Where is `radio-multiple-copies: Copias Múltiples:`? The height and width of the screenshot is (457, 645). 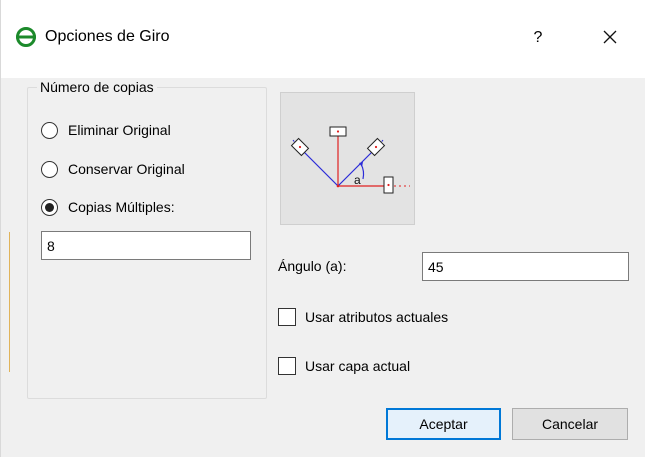
radio-multiple-copies: Copias Múltiples: is located at coordinates (108, 207).